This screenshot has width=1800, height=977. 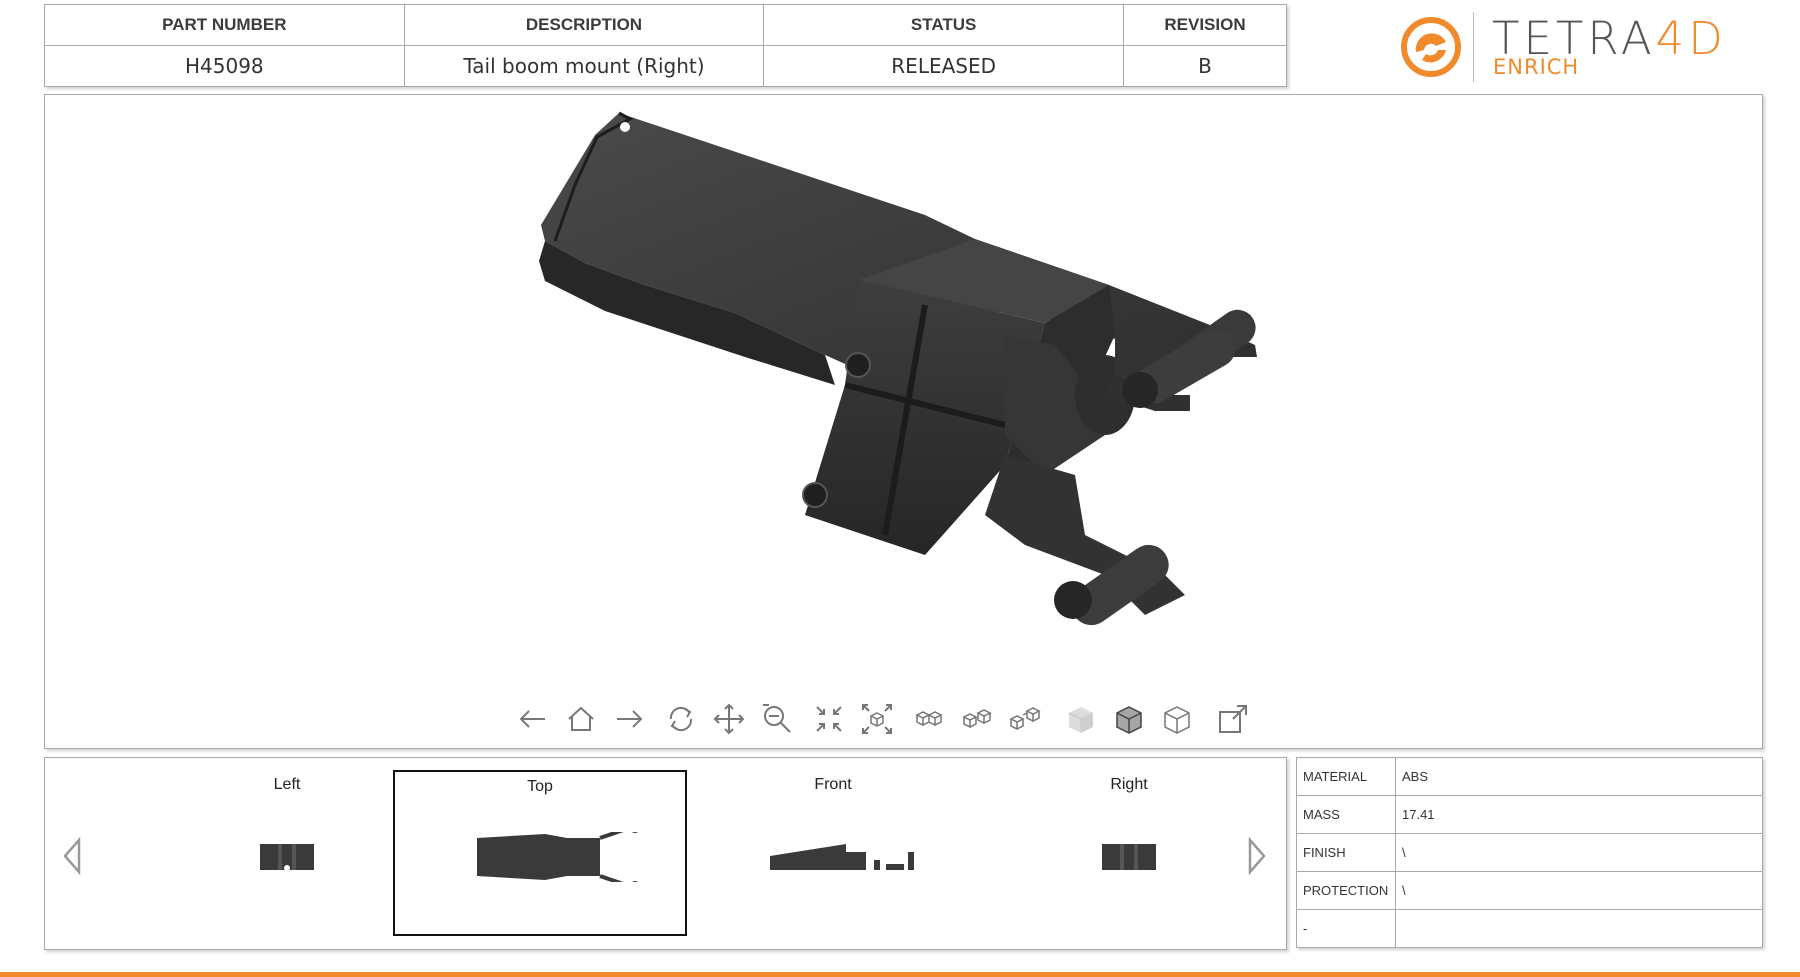 I want to click on explode-1-icon, so click(x=929, y=719).